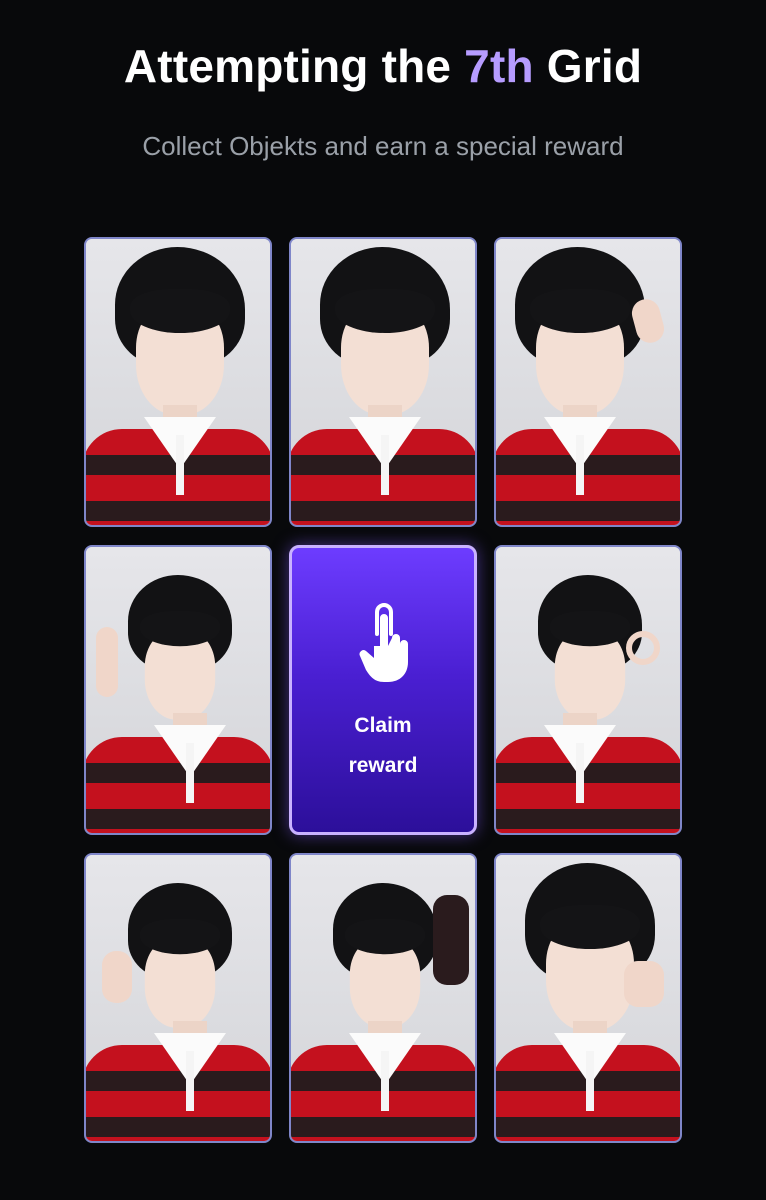 This screenshot has height=1200, width=766. Describe the element at coordinates (383, 642) in the screenshot. I see `tap-hand-icon` at that location.